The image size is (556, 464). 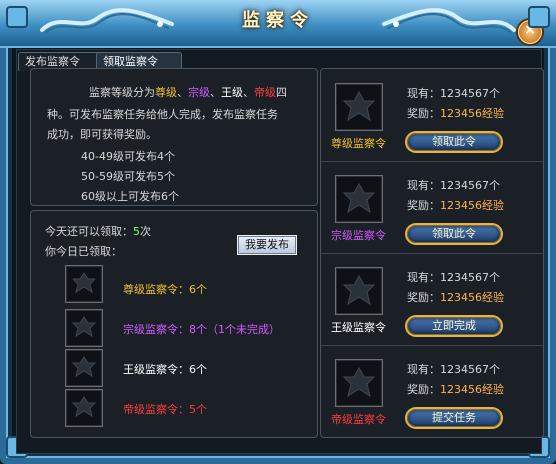 I want to click on frame-corner-top-right, so click(x=539, y=17).